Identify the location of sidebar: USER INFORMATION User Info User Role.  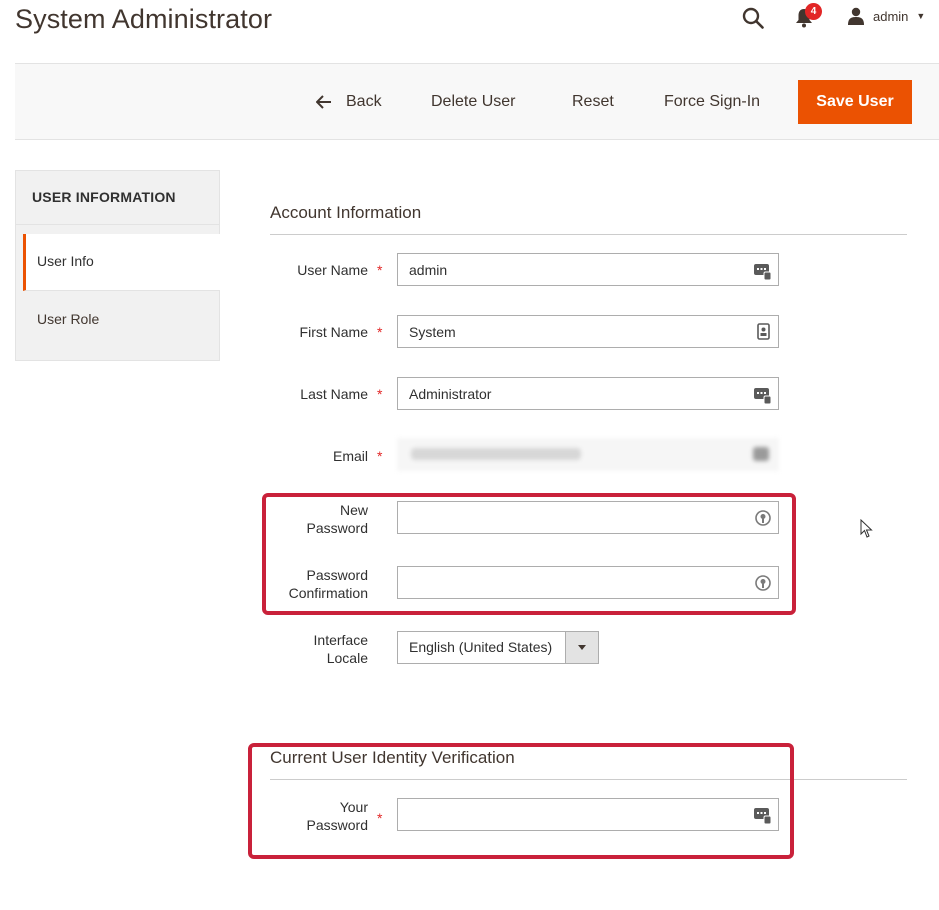
(117, 265).